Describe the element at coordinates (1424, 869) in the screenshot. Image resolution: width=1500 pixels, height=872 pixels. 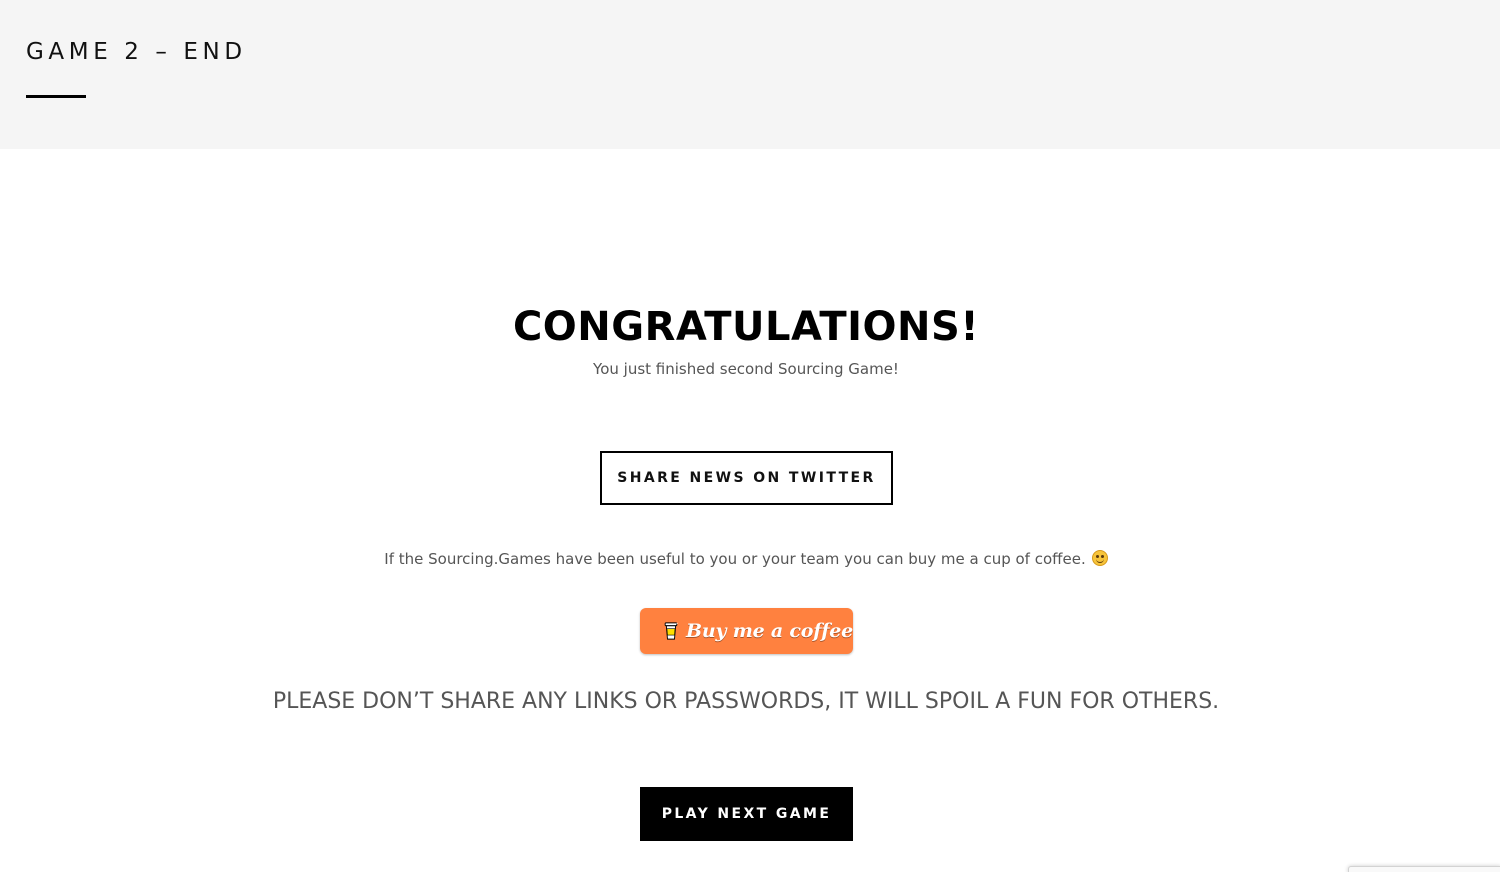
I see `recaptcha-badge` at that location.